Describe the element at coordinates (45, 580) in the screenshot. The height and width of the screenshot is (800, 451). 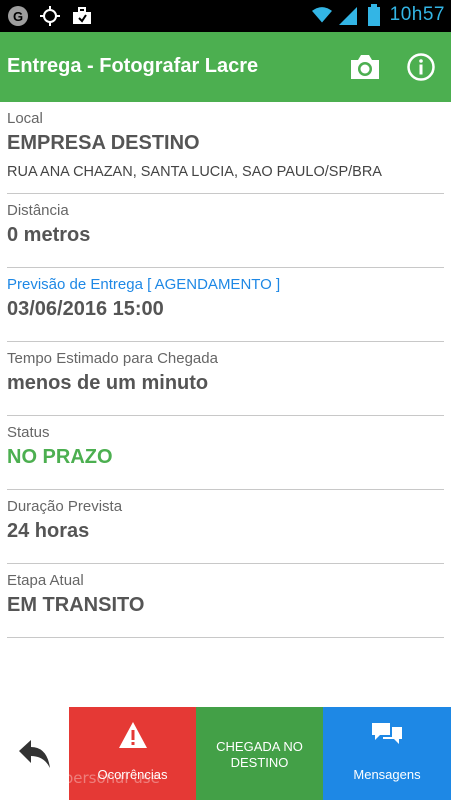
I see `field-label: Etapa Atual` at that location.